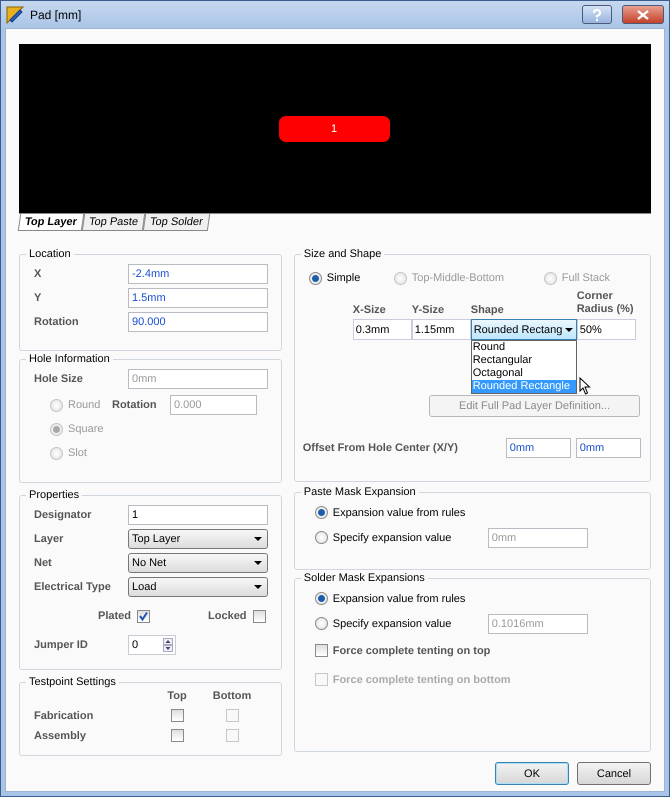 Image resolution: width=670 pixels, height=797 pixels. What do you see at coordinates (51, 222) in the screenshot?
I see `layer-tab: Top Layer` at bounding box center [51, 222].